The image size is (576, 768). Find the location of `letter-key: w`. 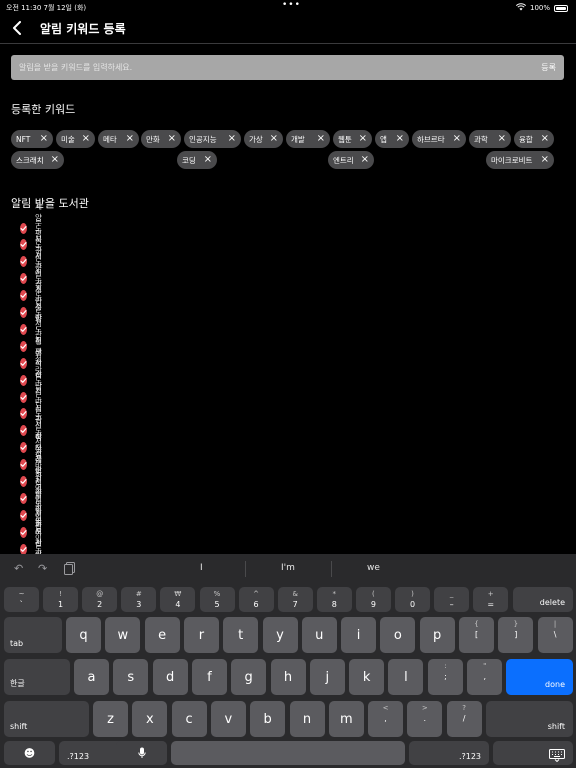

letter-key: w is located at coordinates (123, 635).